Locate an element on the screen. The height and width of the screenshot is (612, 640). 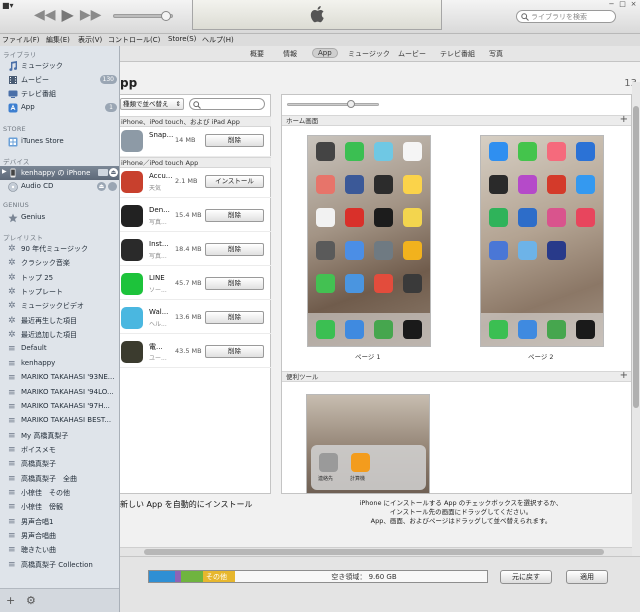
play-icon: ▶ is located at coordinates (68, 15).